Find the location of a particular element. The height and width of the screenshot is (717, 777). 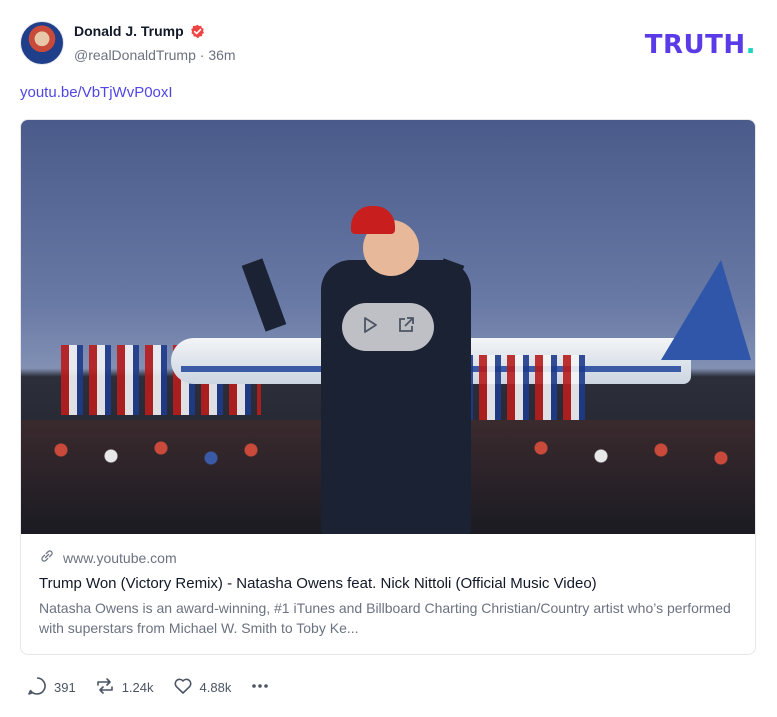

reply-button: 391 is located at coordinates (51, 687).